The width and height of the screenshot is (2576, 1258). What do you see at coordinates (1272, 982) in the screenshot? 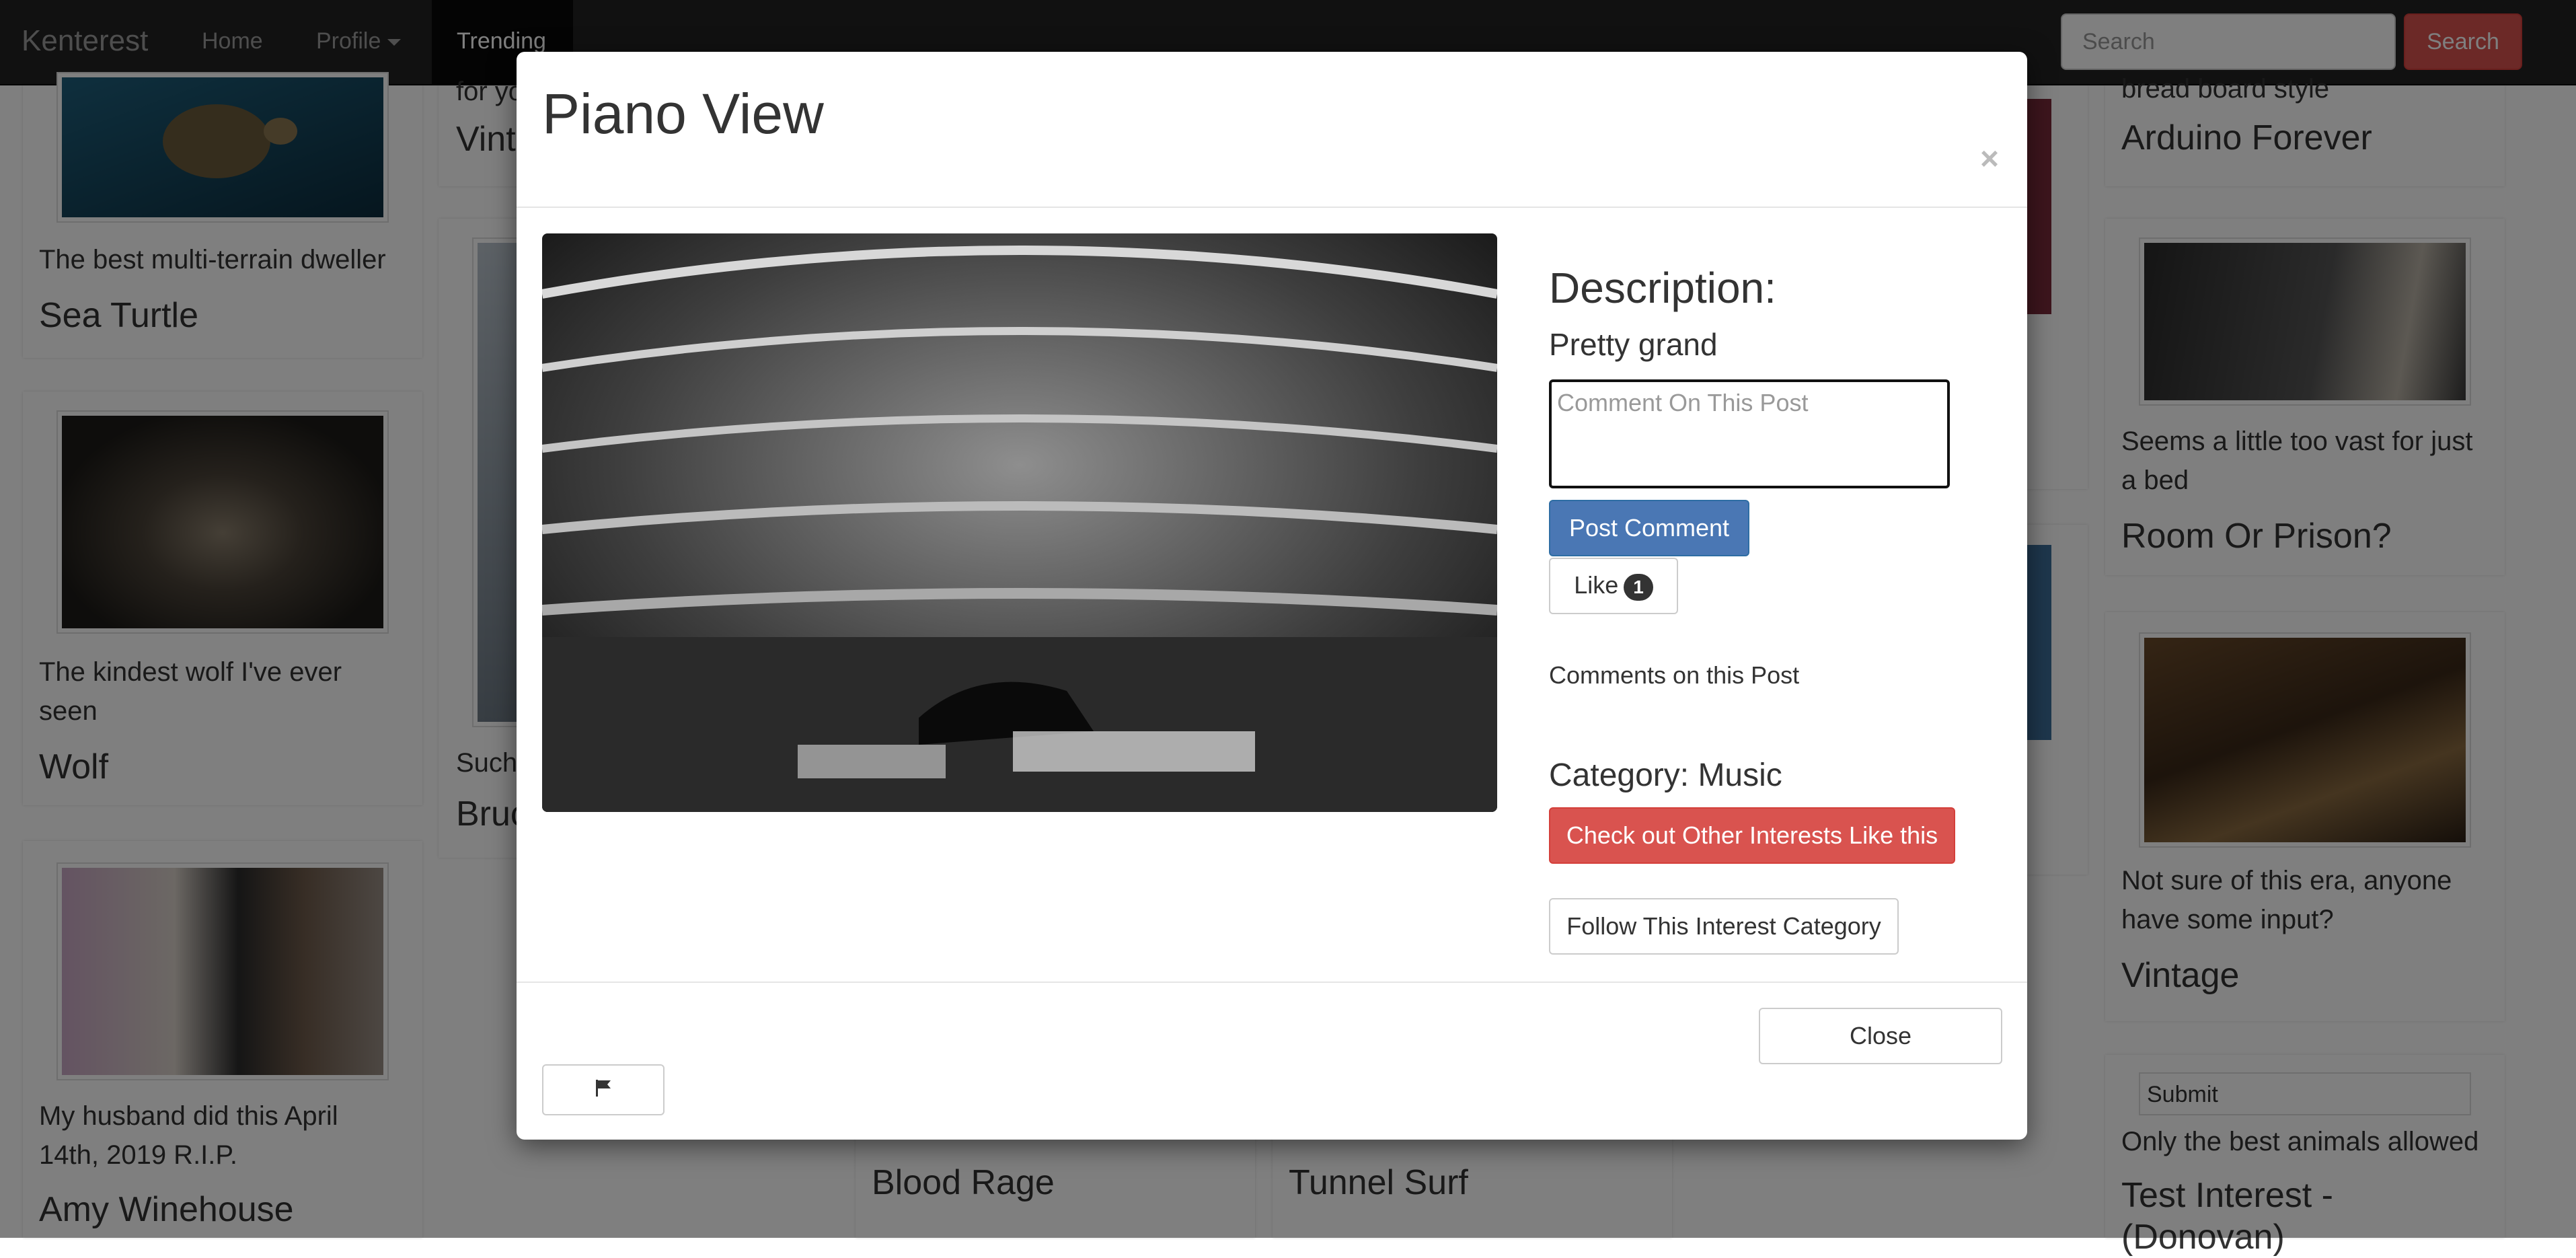
I see `footer-divider` at bounding box center [1272, 982].